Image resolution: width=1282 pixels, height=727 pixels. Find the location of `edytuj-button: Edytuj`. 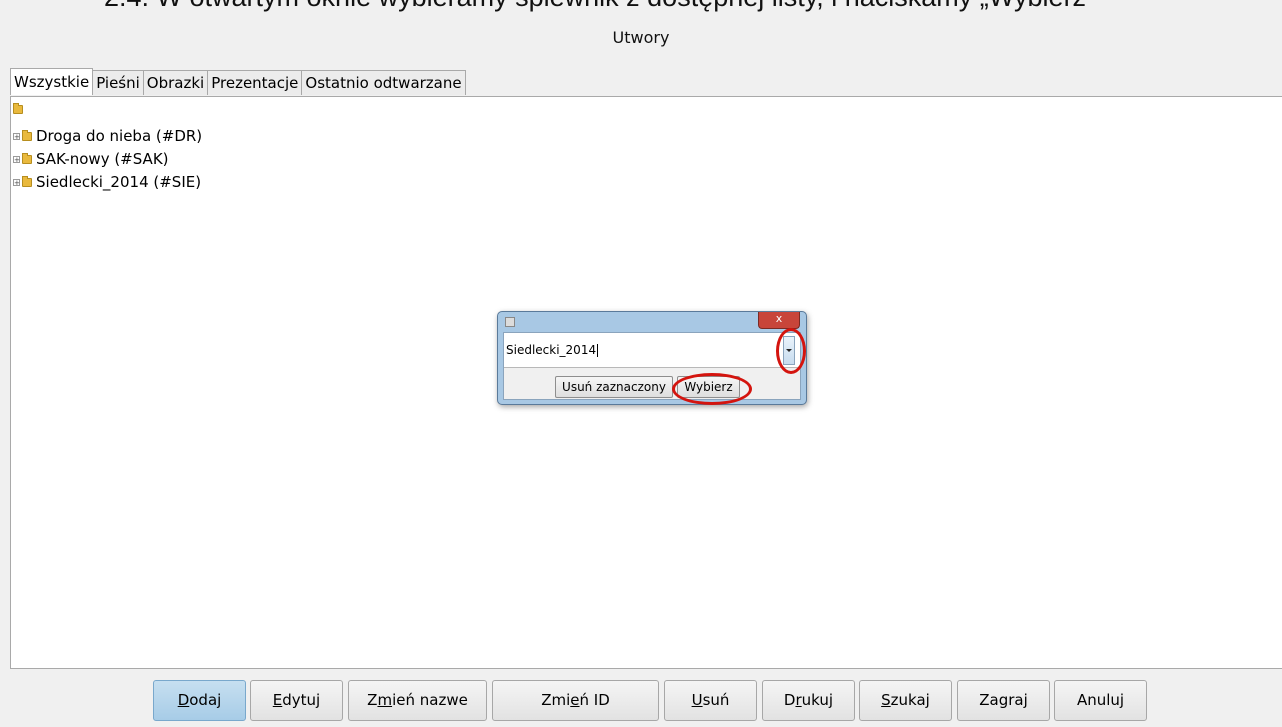

edytuj-button: Edytuj is located at coordinates (296, 700).